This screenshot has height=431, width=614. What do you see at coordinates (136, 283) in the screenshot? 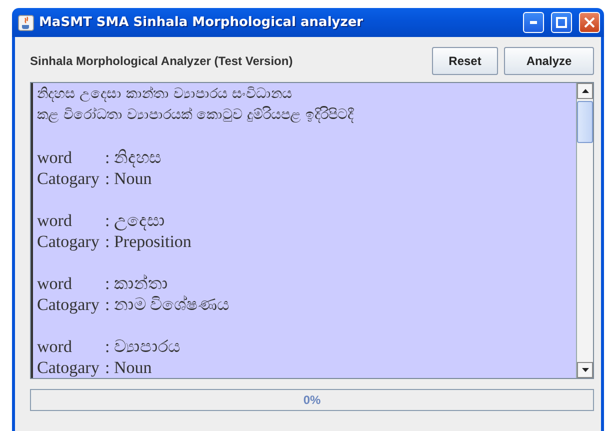
I see `word-value: : කාන්තා` at bounding box center [136, 283].